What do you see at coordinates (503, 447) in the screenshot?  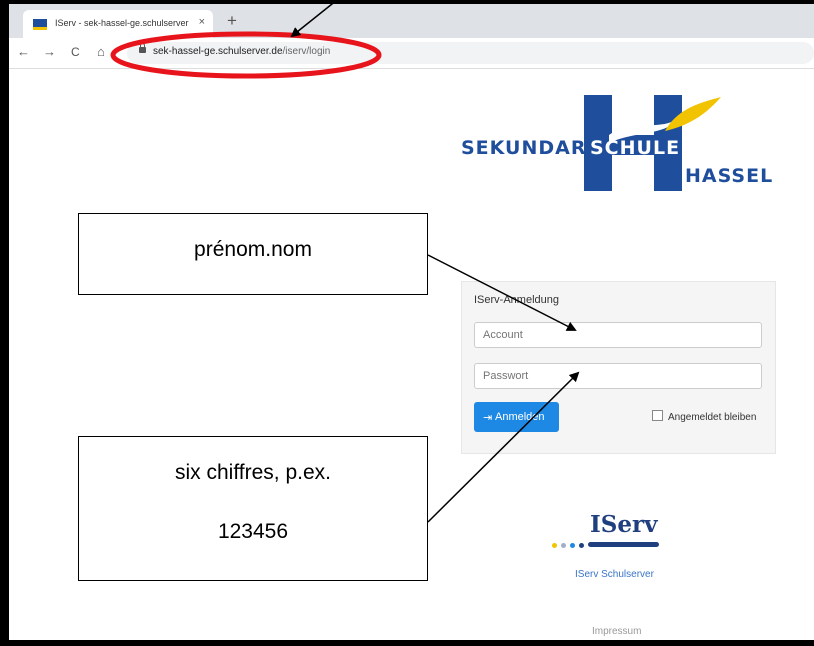 I see `arrow-to-password` at bounding box center [503, 447].